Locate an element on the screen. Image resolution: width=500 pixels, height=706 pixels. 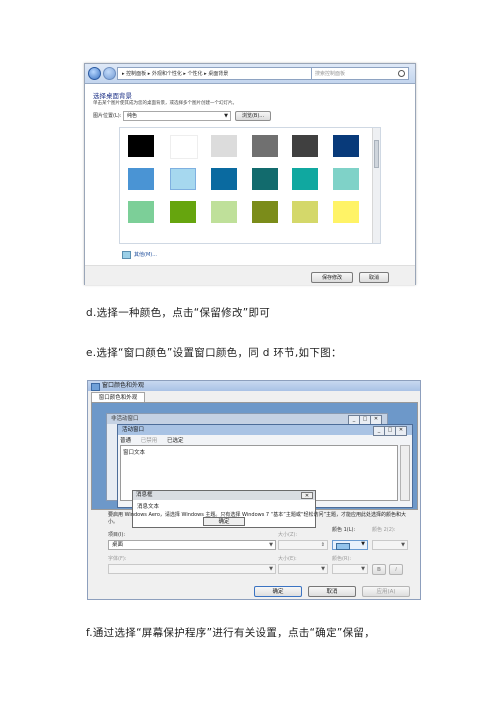
active-window-title: 活动窗口 is located at coordinates (265, 430).